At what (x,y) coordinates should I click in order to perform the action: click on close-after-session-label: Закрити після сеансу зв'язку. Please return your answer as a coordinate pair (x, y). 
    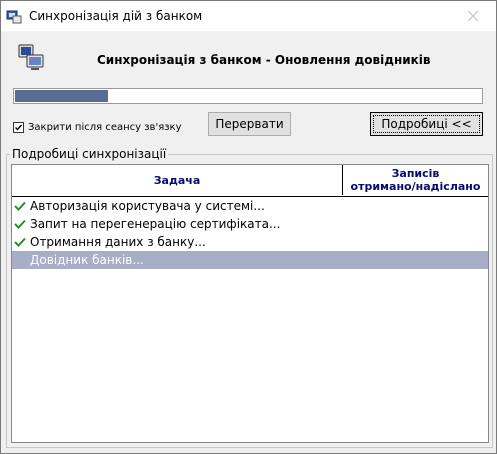
    Looking at the image, I should click on (105, 127).